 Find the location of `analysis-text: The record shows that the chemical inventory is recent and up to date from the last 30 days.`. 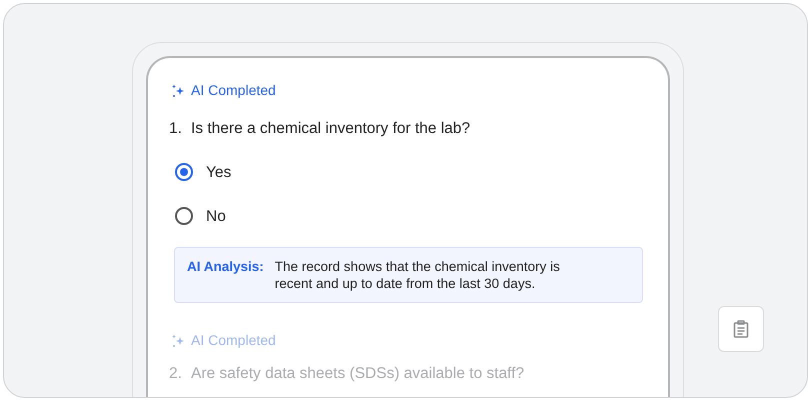

analysis-text: The record shows that the chemical inventory is recent and up to date from the last 30 days. is located at coordinates (417, 275).